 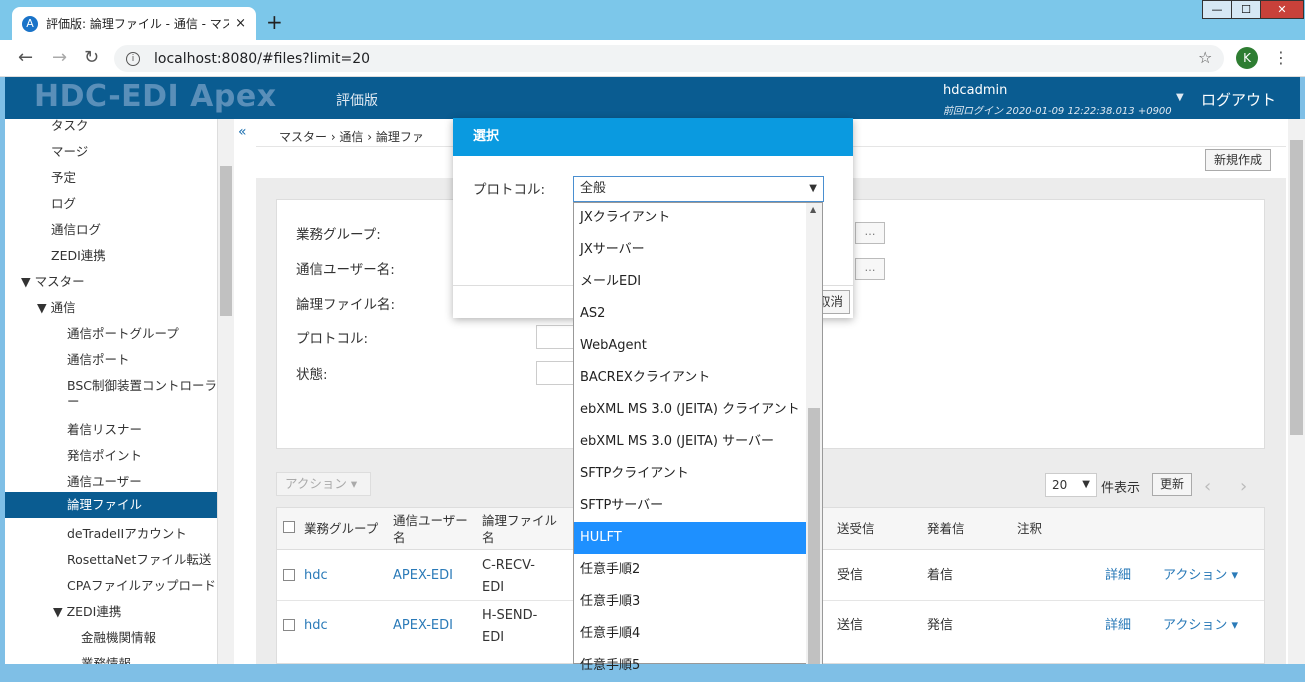 What do you see at coordinates (53, 280) in the screenshot?
I see `sidebar-item-master: ▼ マスター` at bounding box center [53, 280].